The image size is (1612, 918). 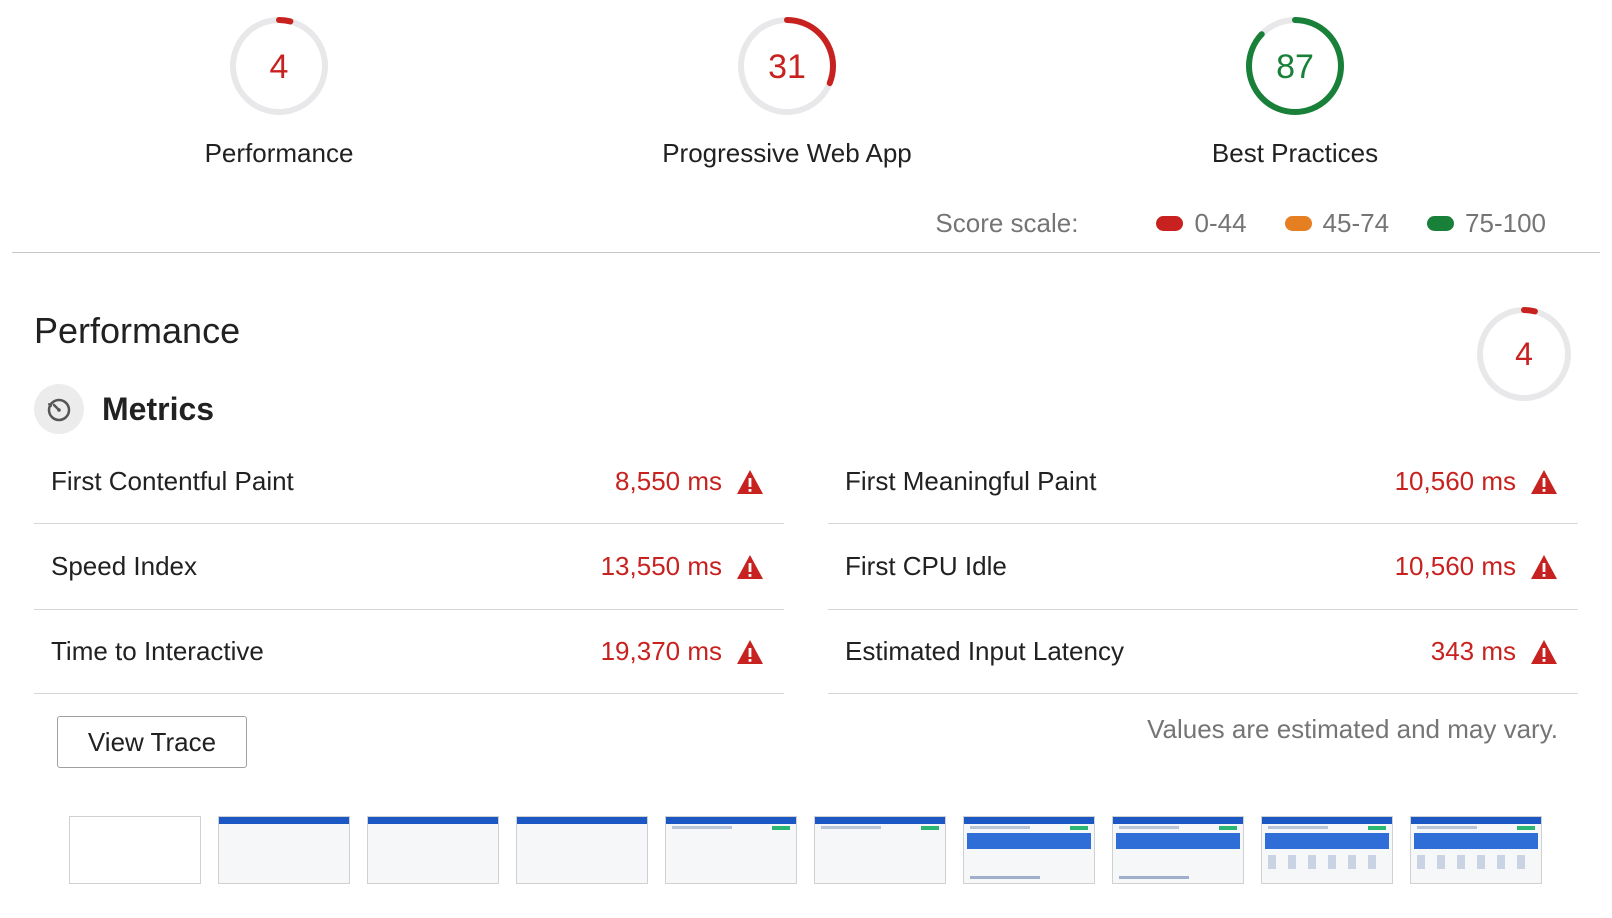 What do you see at coordinates (124, 566) in the screenshot?
I see `metric-name: Speed Index` at bounding box center [124, 566].